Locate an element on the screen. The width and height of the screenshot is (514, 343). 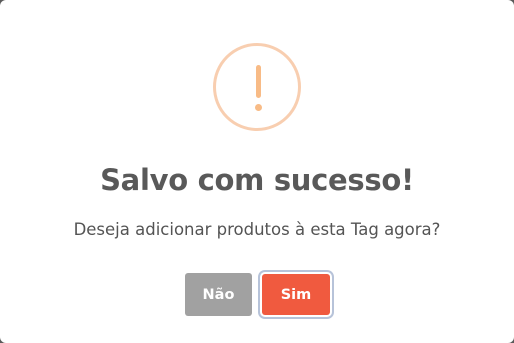
exclamation-warning-icon is located at coordinates (257, 87).